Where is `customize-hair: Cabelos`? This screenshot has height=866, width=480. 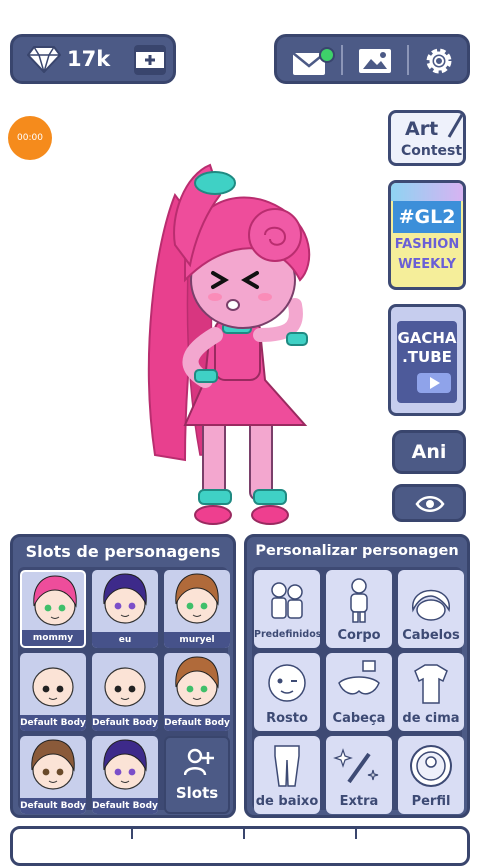
customize-hair: Cabelos is located at coordinates (431, 609).